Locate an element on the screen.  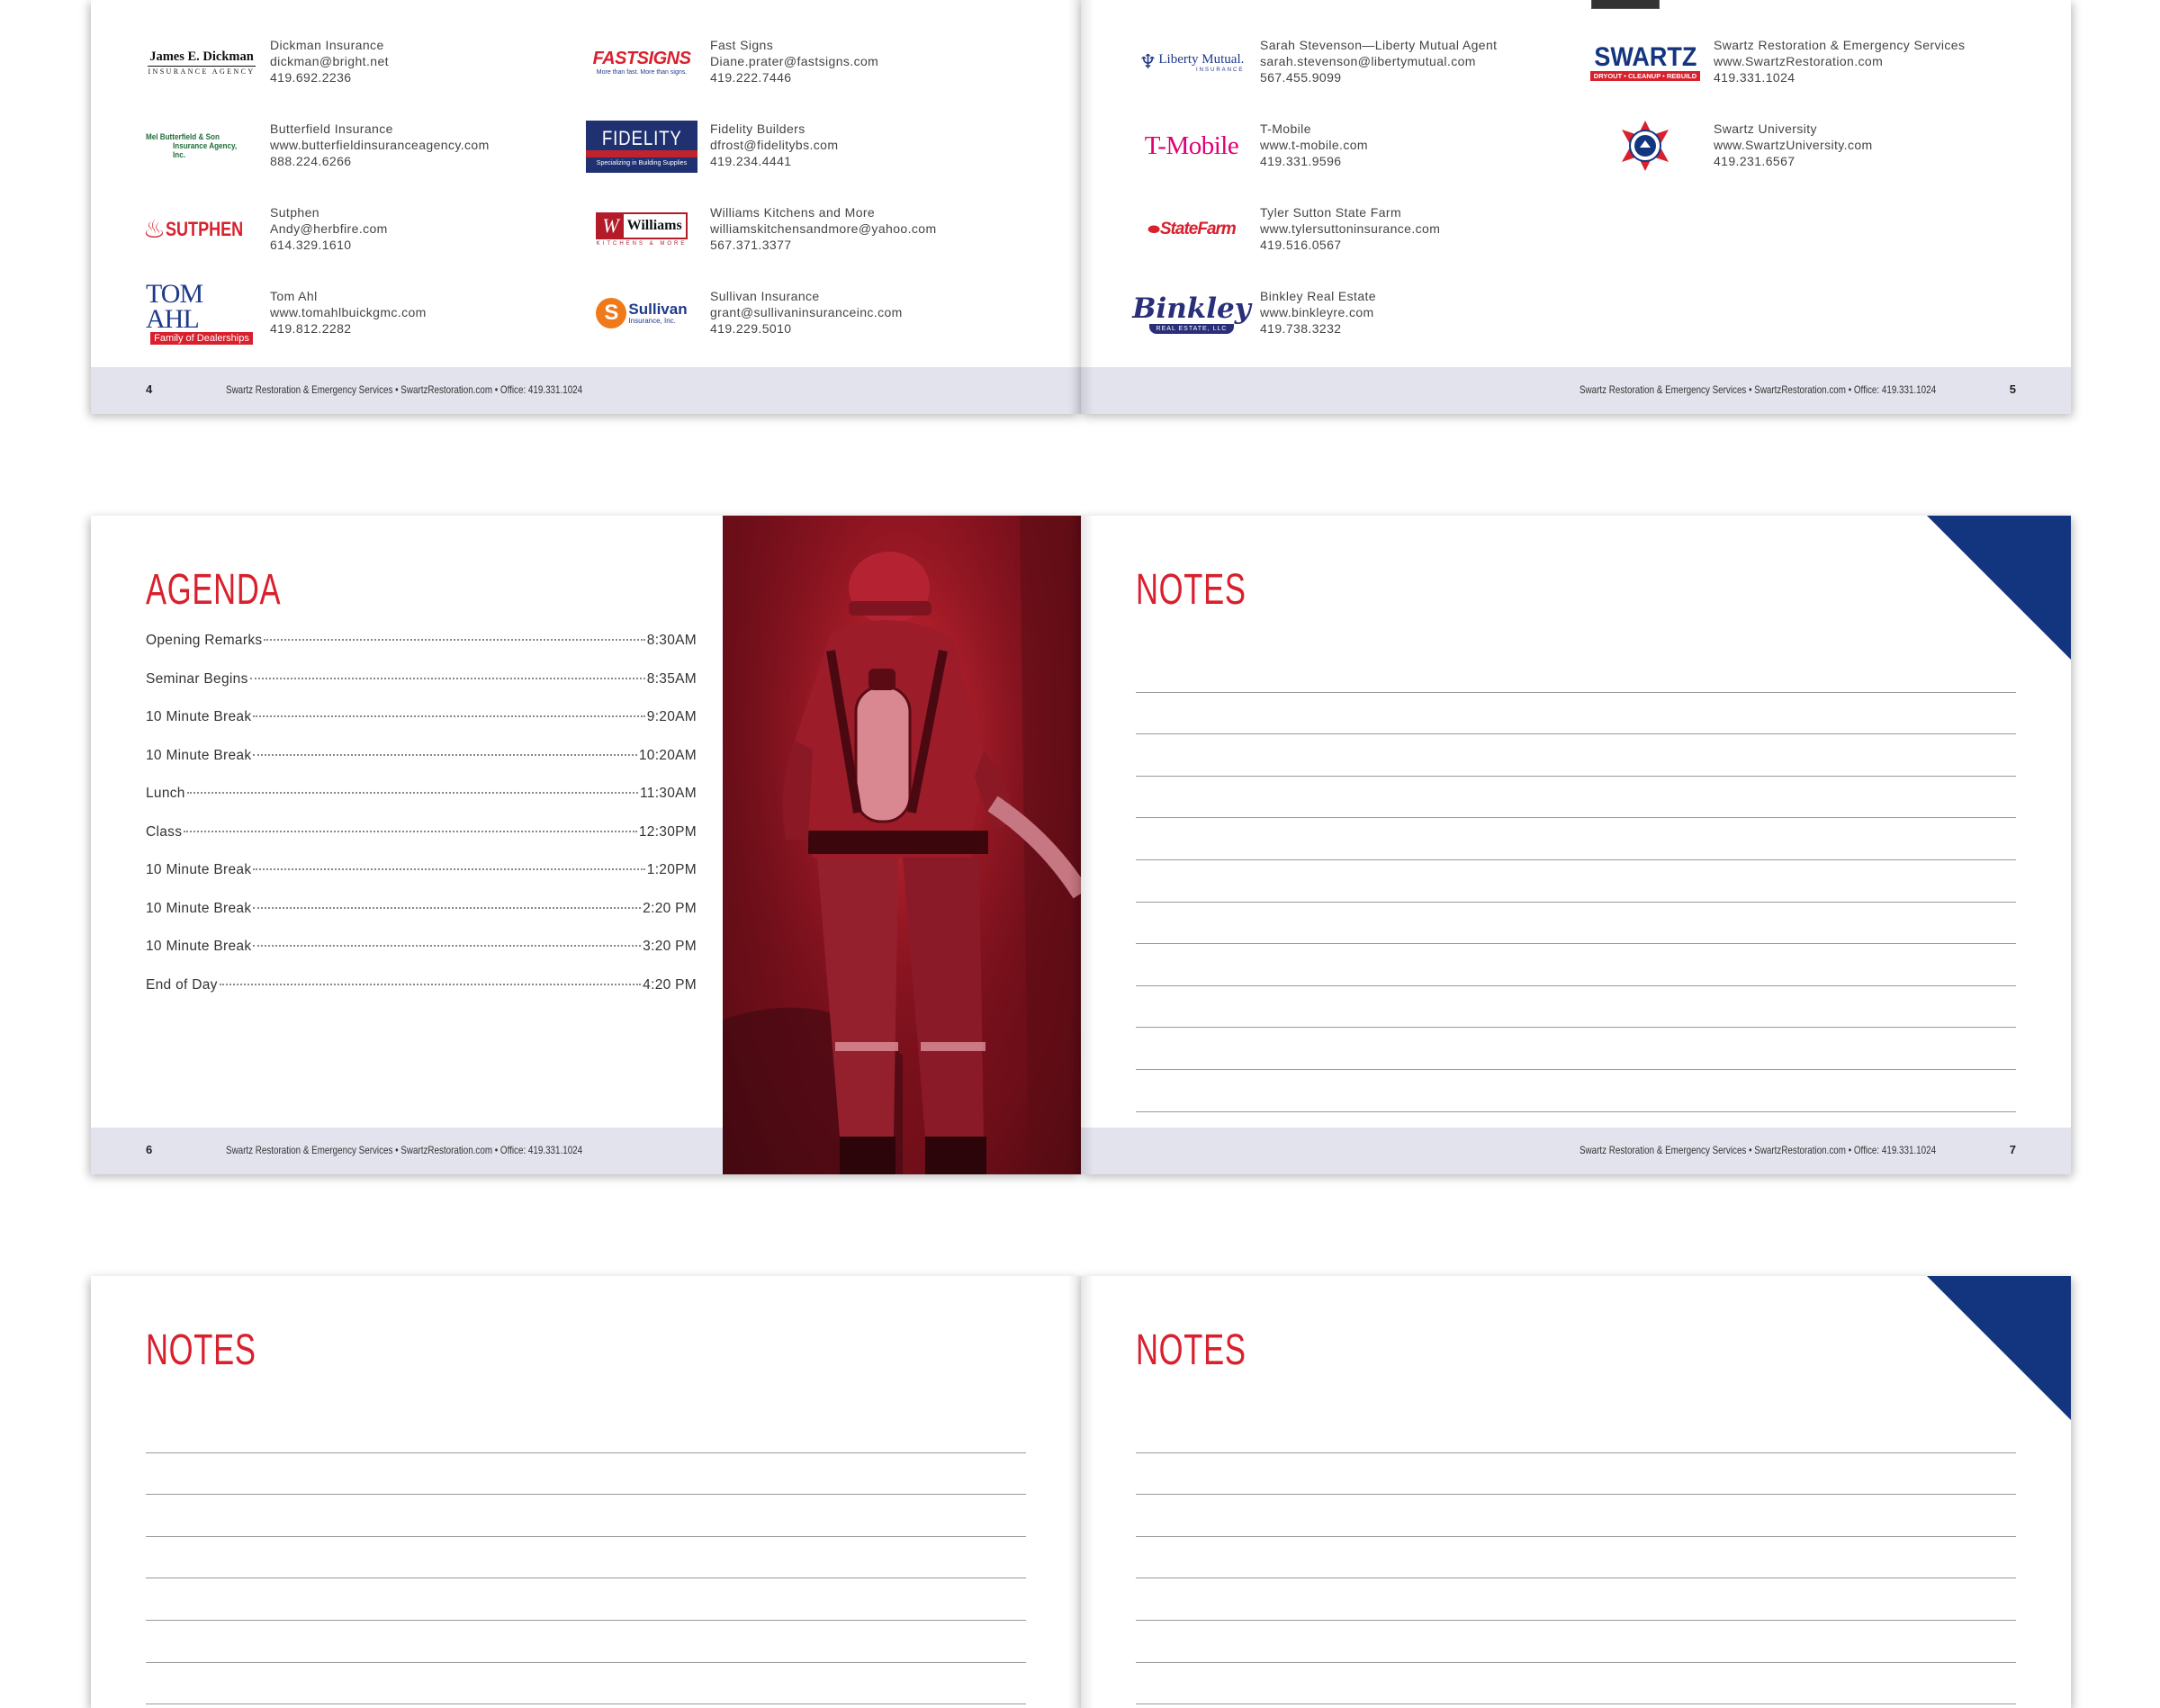
binkley-logo: Binkley REAL ESTATE, LLC is located at coordinates (1191, 313).